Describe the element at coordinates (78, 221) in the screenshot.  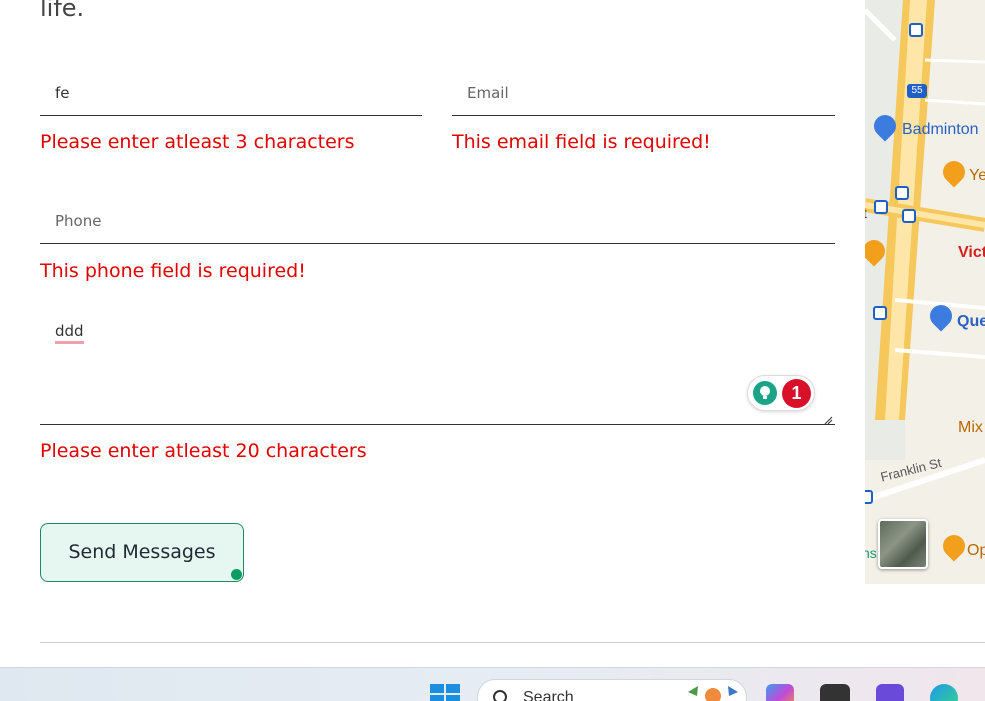
I see `phone-placeholder: Phone` at that location.